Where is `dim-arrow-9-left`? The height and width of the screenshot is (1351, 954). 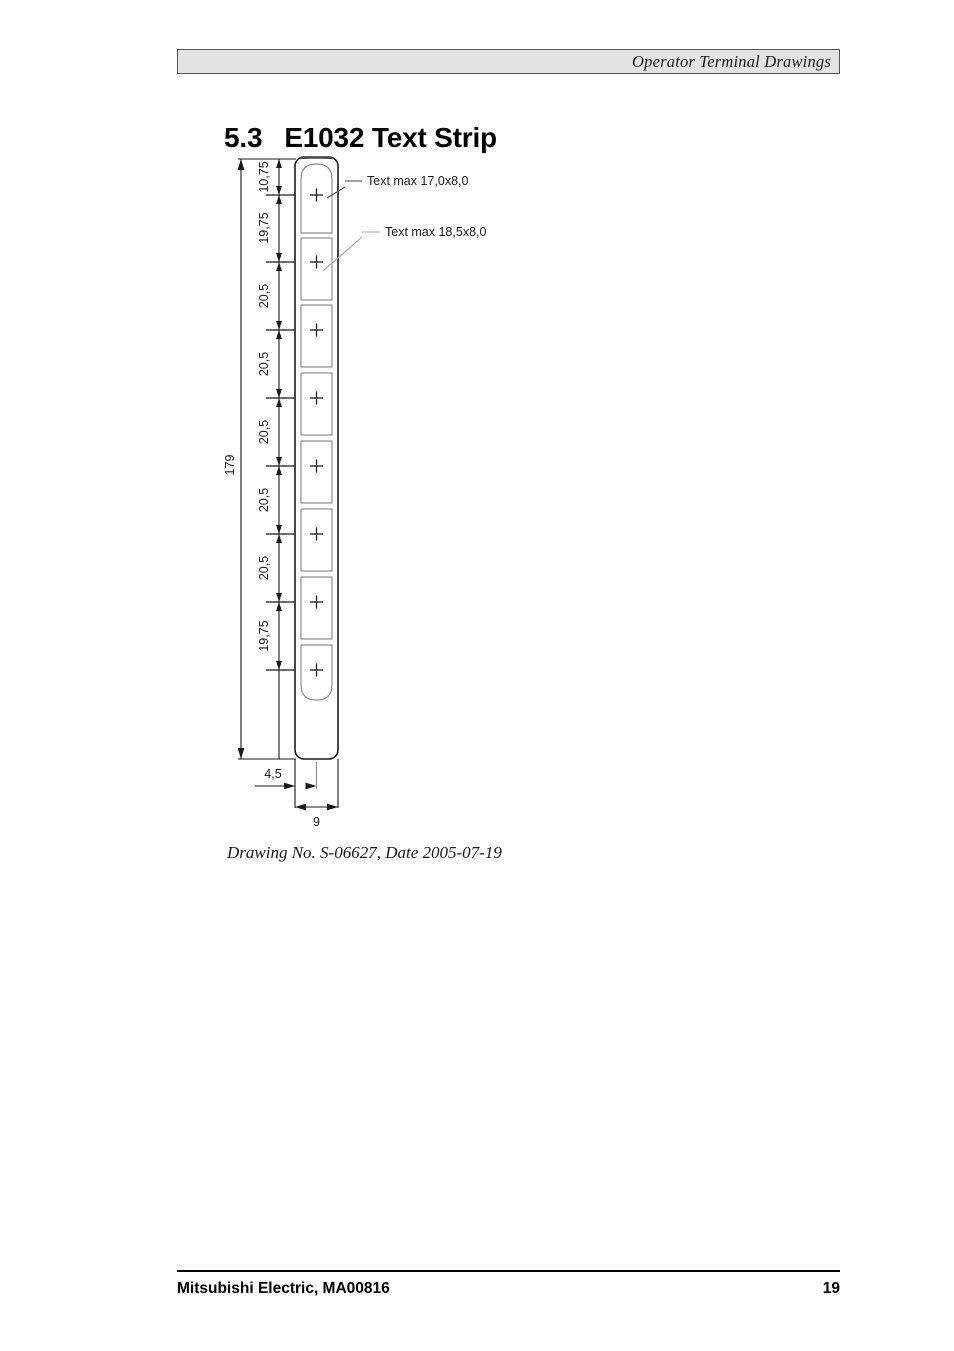
dim-arrow-9-left is located at coordinates (300, 807).